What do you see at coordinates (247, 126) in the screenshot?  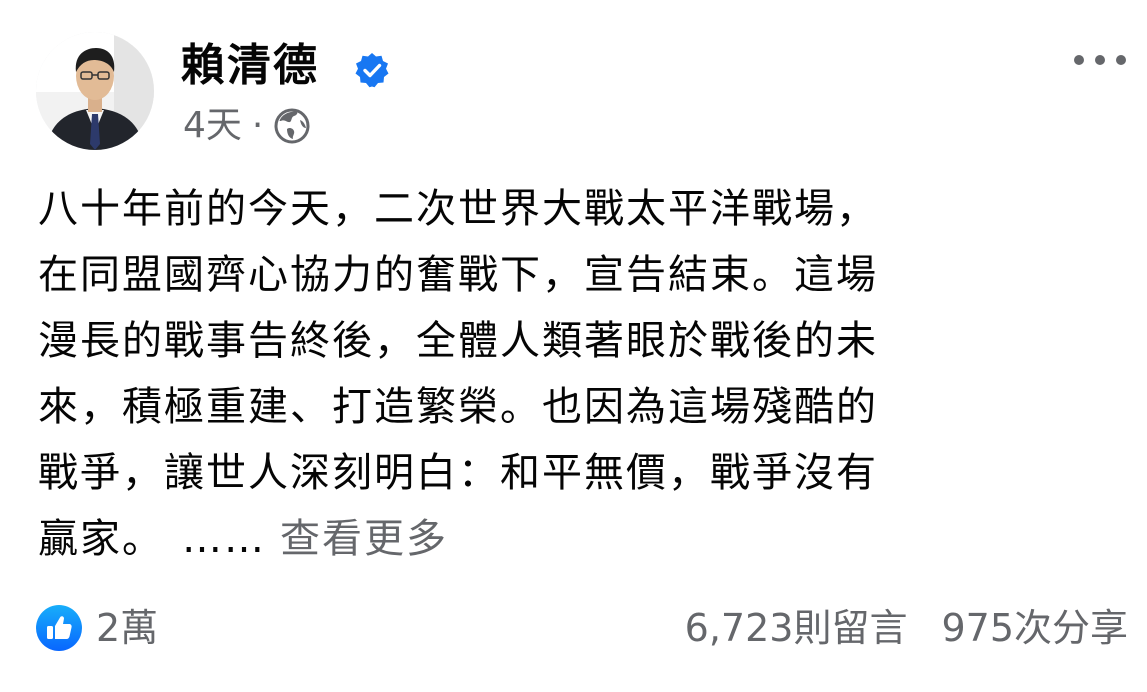 I see `post-meta: 4天 ·` at bounding box center [247, 126].